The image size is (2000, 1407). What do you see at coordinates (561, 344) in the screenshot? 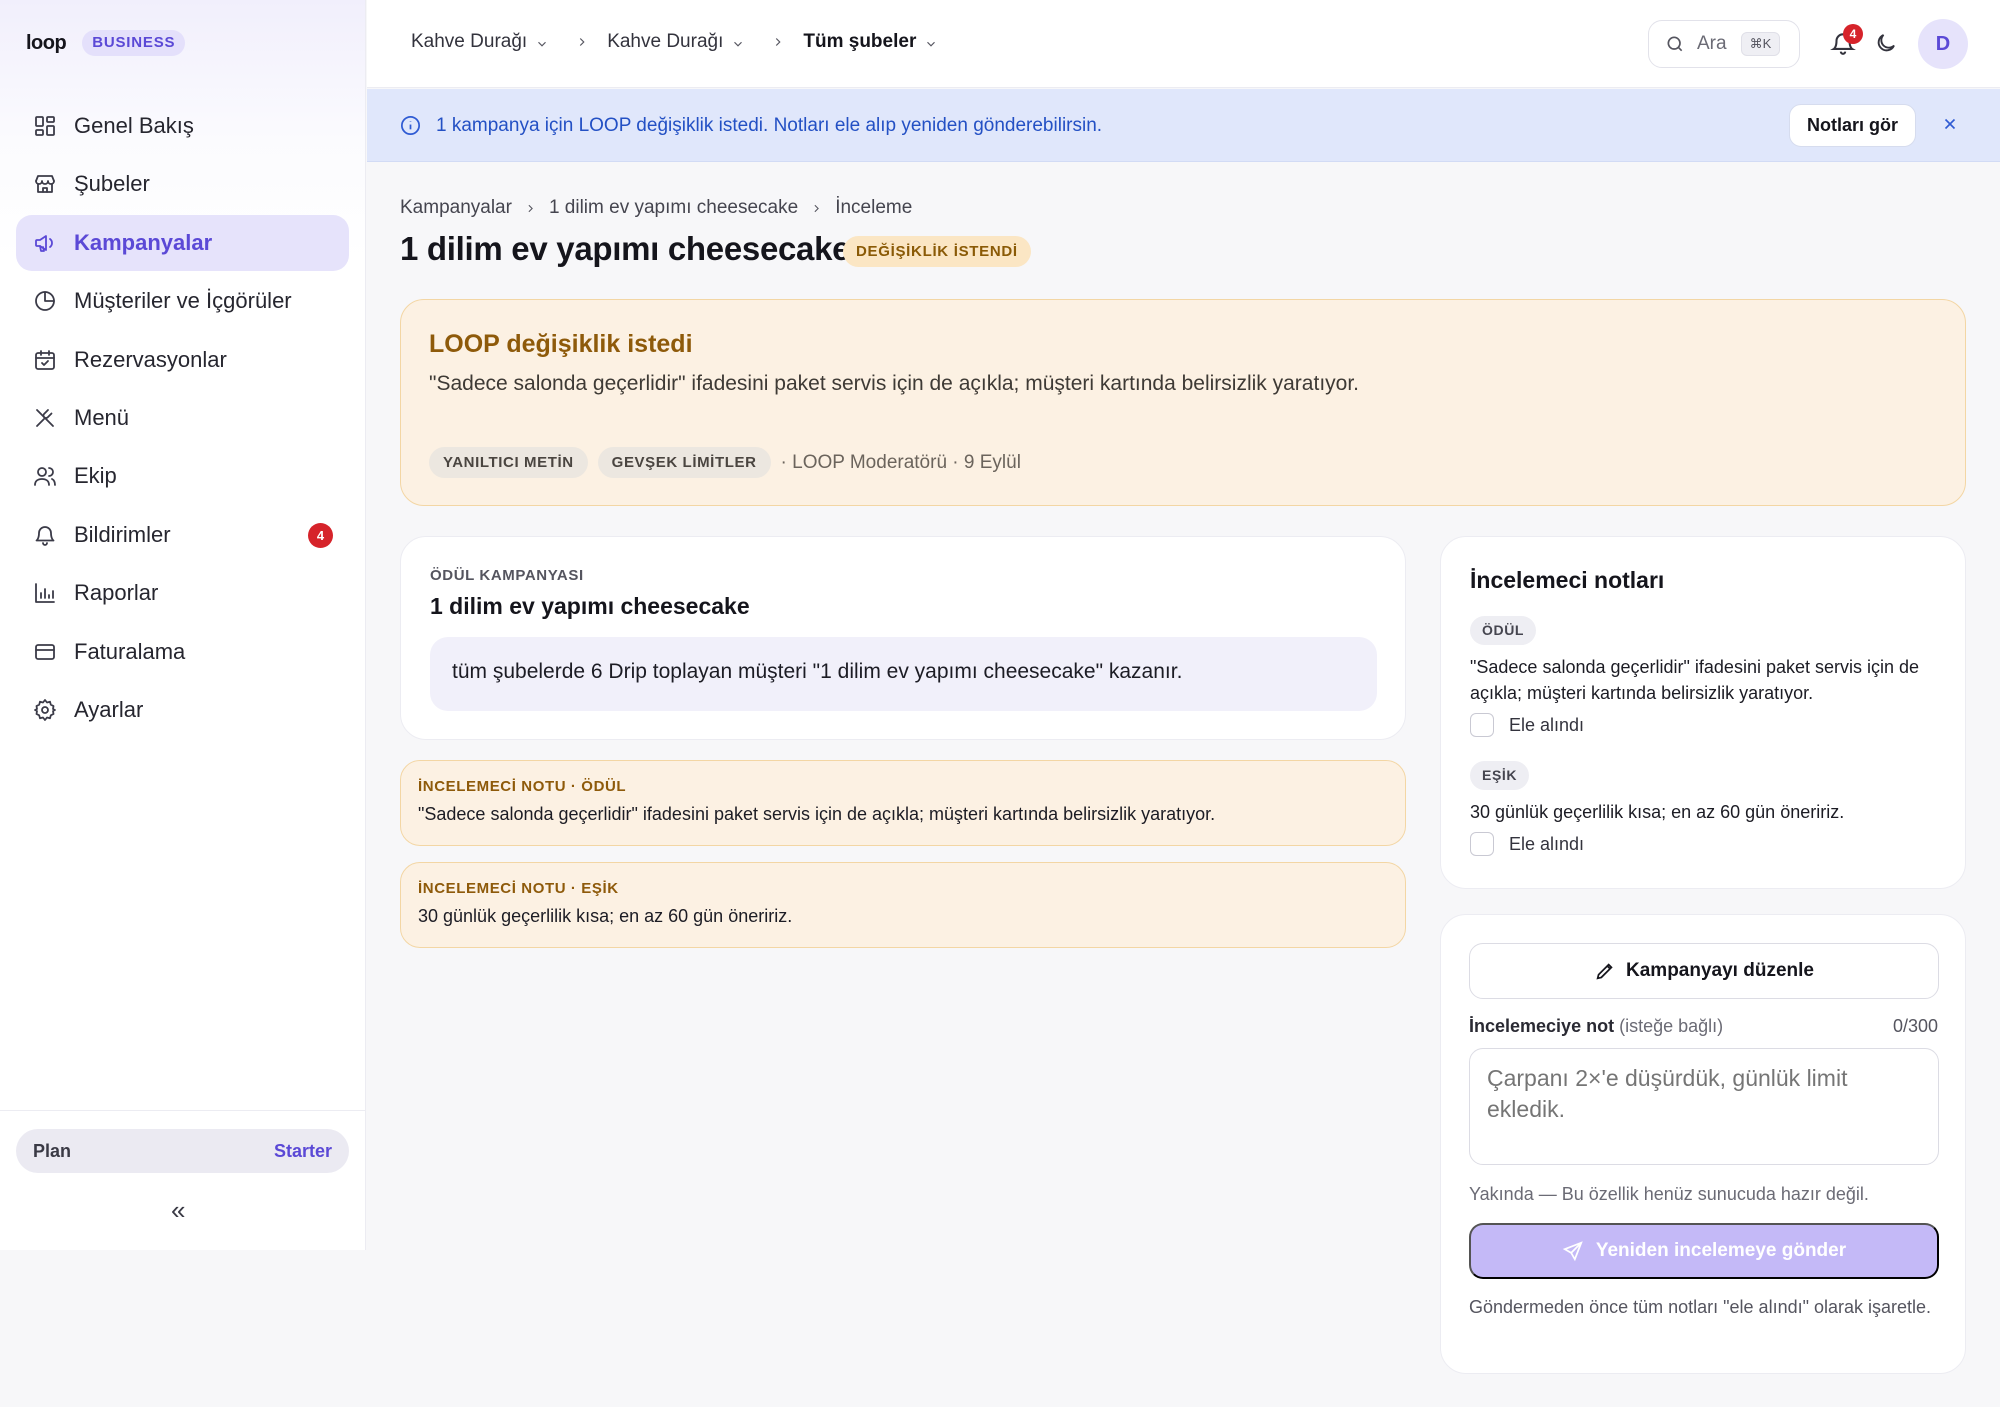
I see `change-request-title: LOOP değişiklik istedi` at bounding box center [561, 344].